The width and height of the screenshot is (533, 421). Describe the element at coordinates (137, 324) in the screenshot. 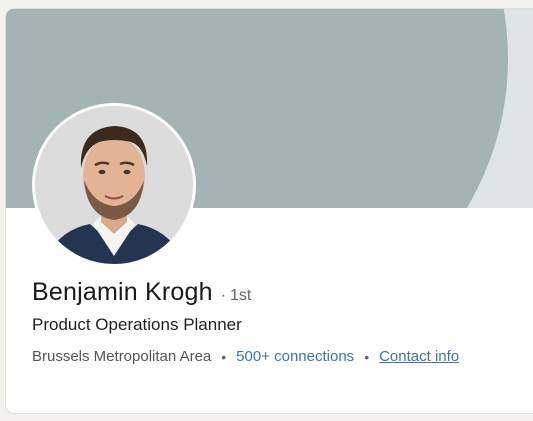

I see `profile-headline: Product Operations Planner` at that location.